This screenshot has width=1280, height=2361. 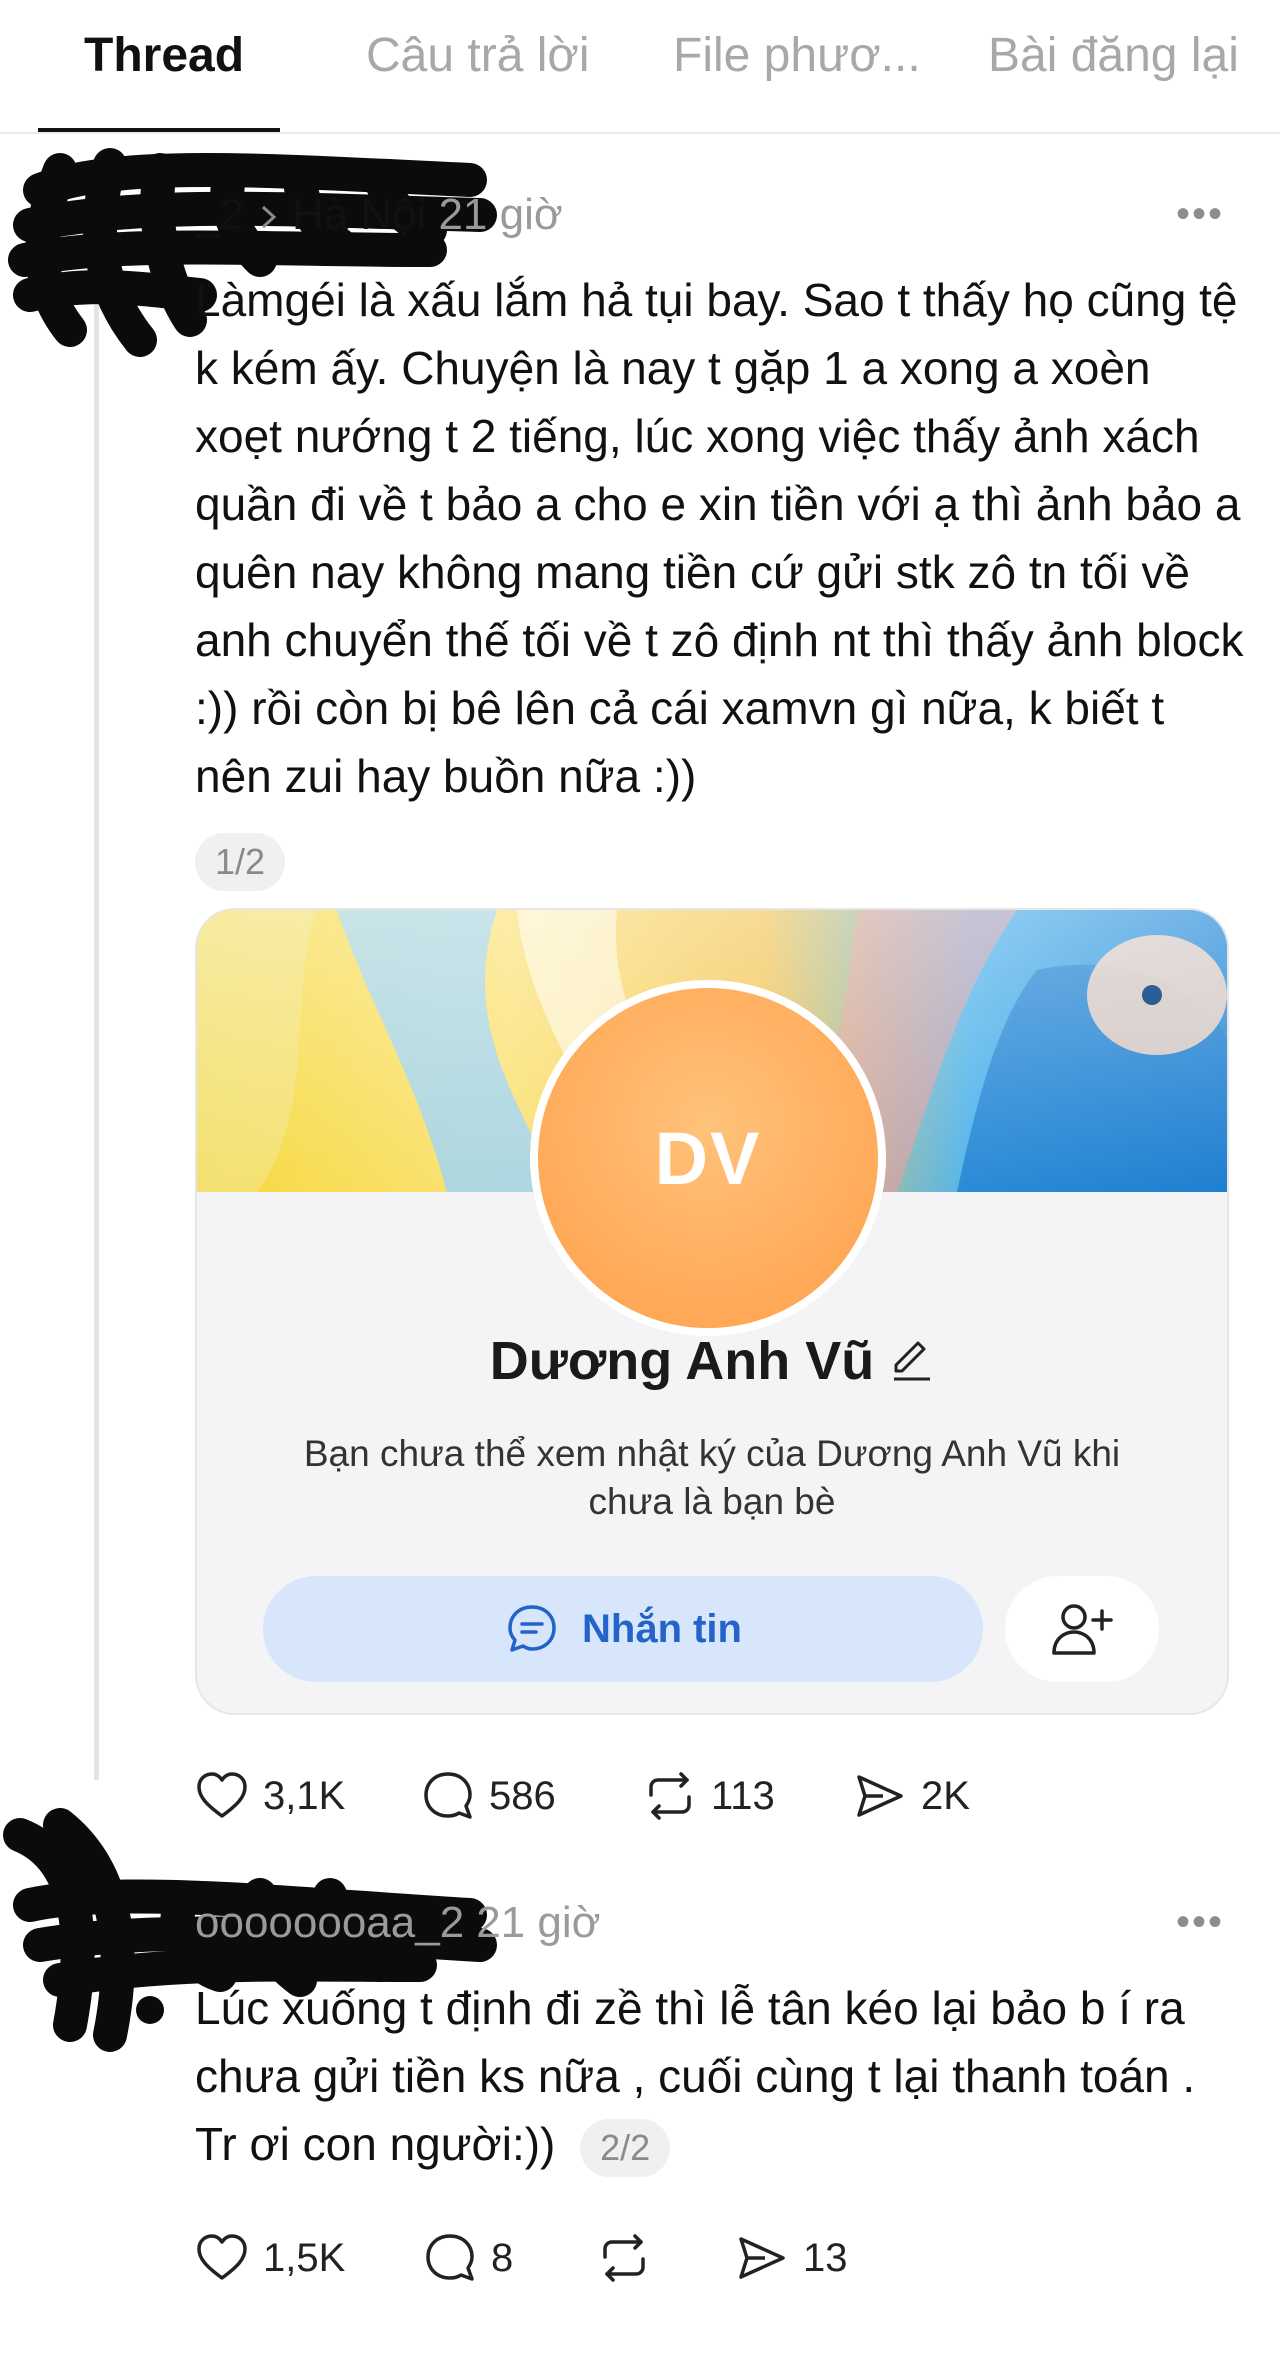 I want to click on username: _2, so click(x=219, y=214).